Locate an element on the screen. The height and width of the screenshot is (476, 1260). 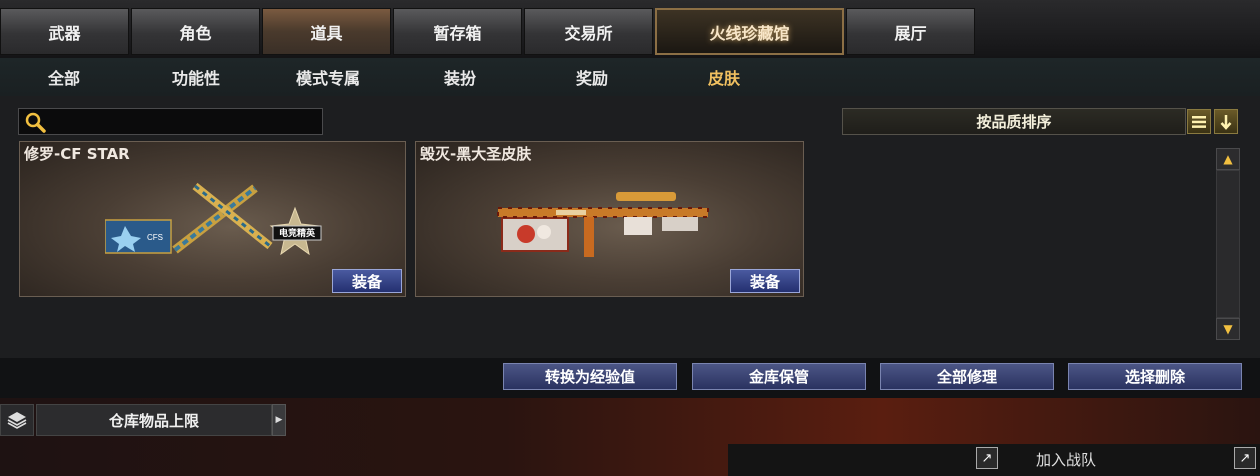
search-icon is located at coordinates (35, 122).